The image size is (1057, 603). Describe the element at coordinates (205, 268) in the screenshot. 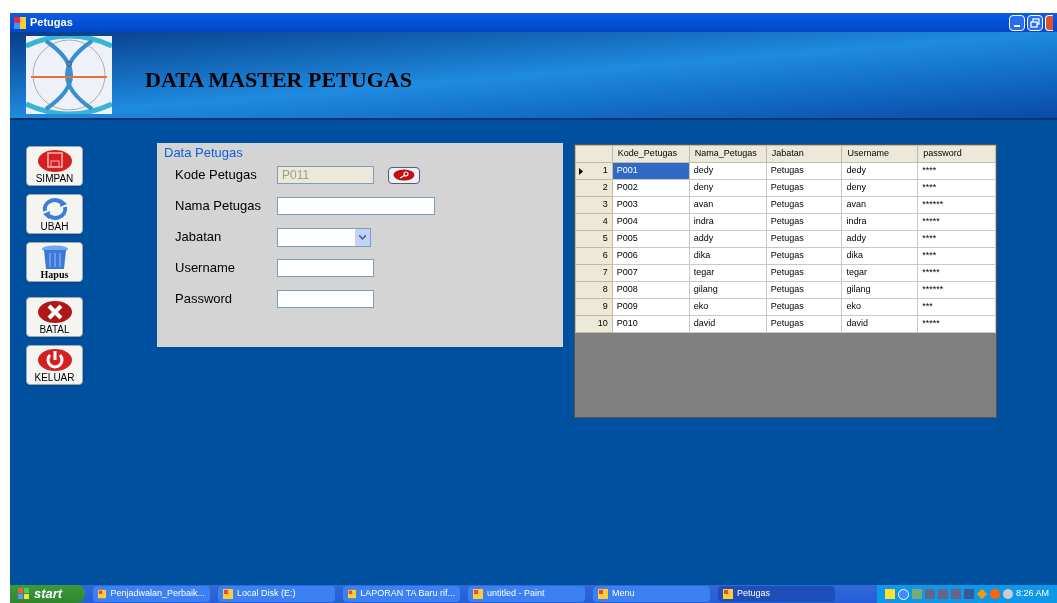

I see `field-label: Username` at that location.